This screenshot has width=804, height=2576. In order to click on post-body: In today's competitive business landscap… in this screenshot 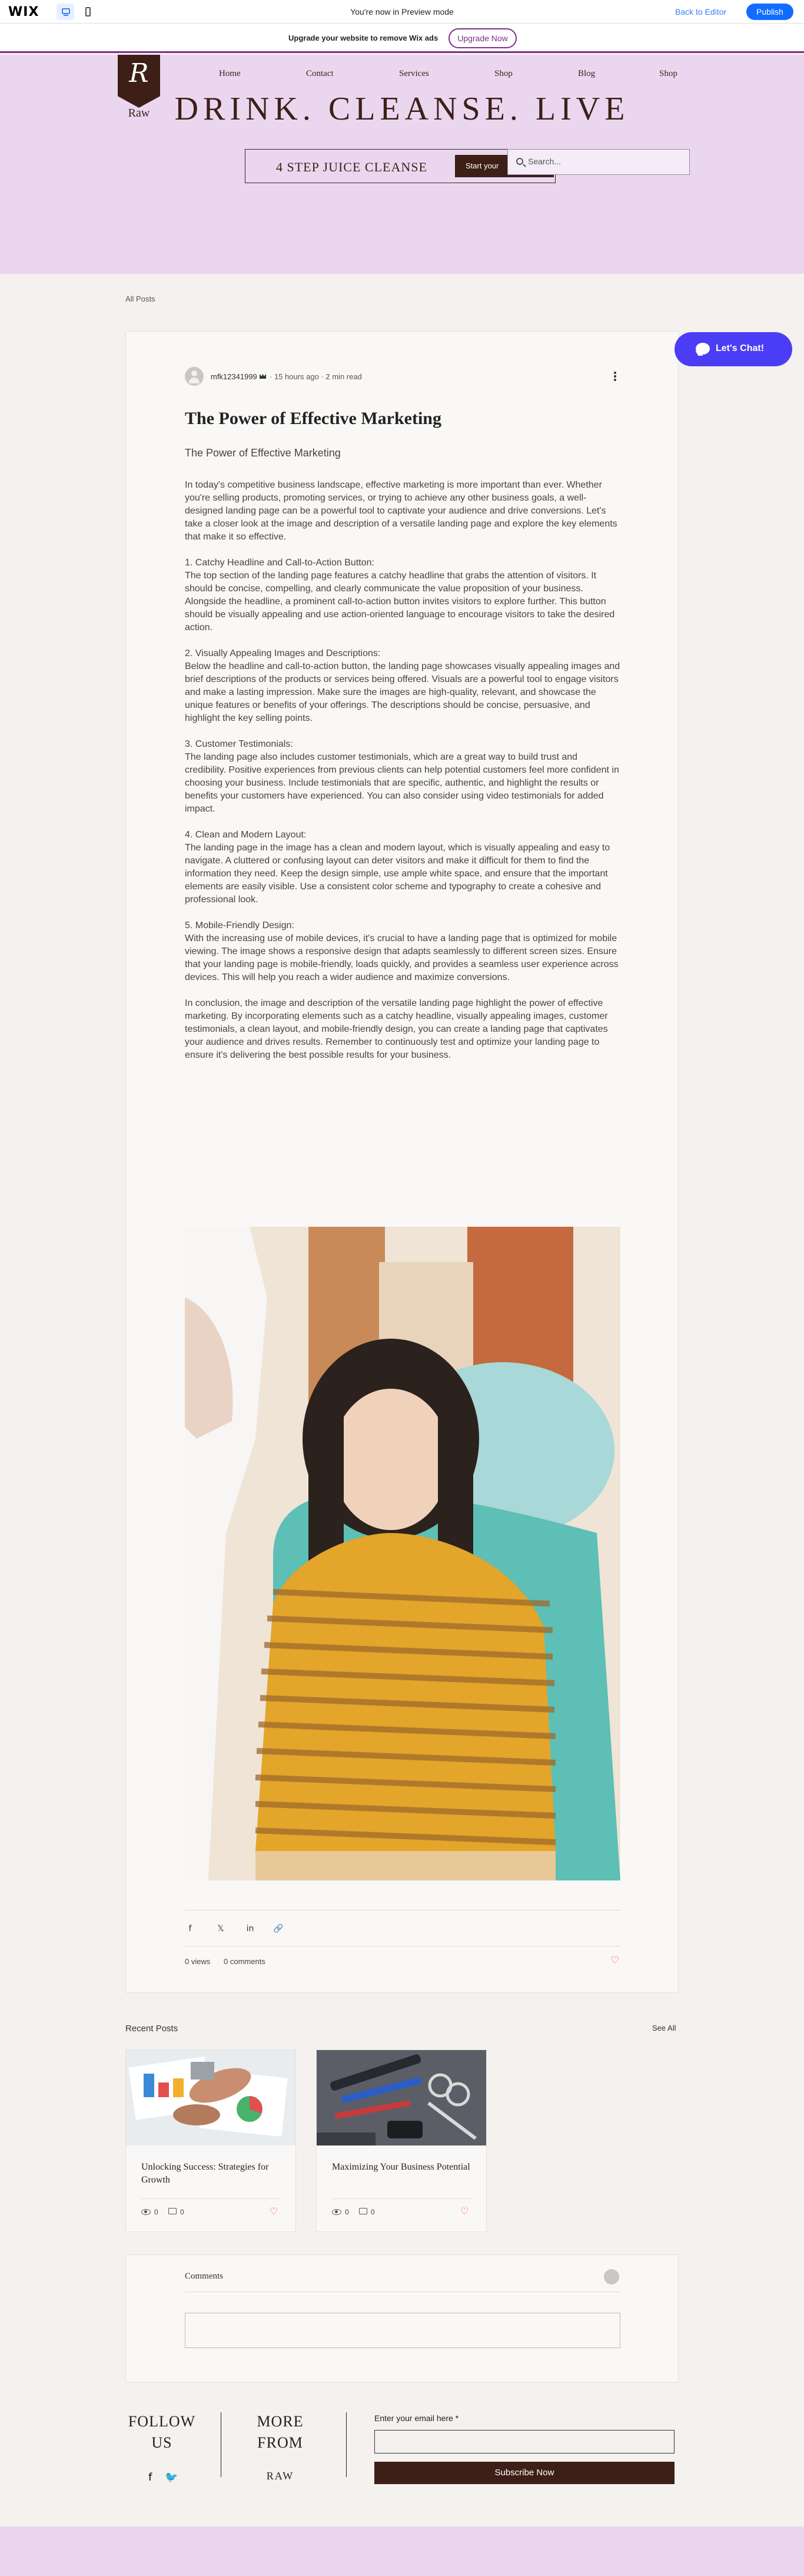, I will do `click(402, 777)`.